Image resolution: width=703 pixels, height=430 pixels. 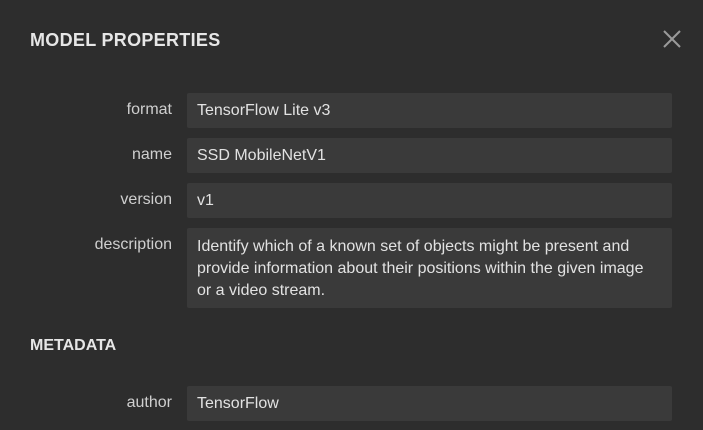 What do you see at coordinates (149, 109) in the screenshot?
I see `format-label: format` at bounding box center [149, 109].